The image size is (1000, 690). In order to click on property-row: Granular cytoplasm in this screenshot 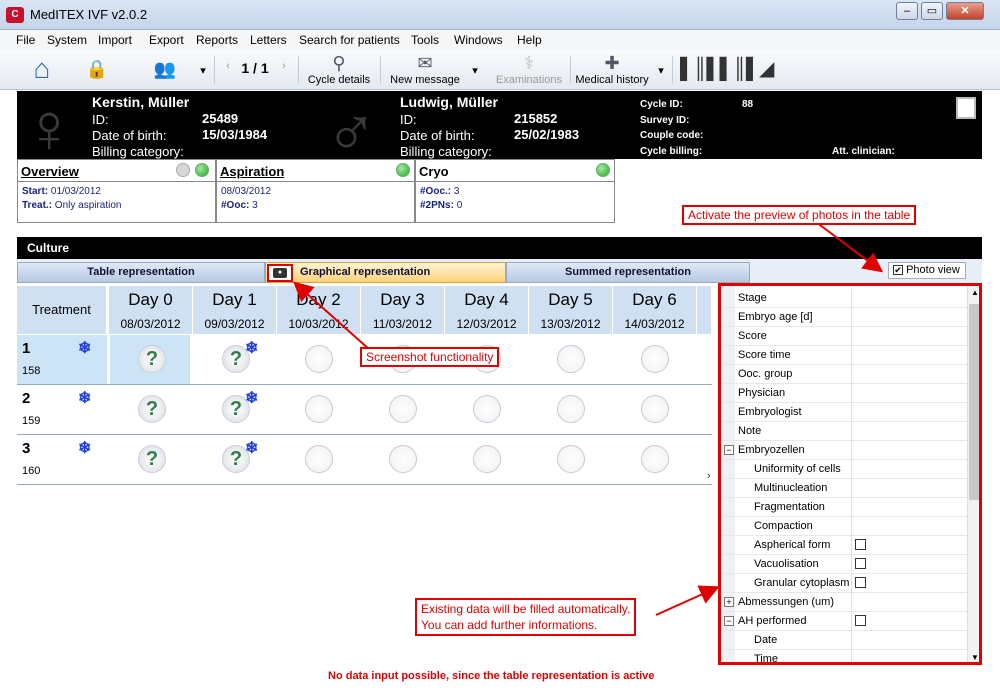, I will do `click(844, 583)`.